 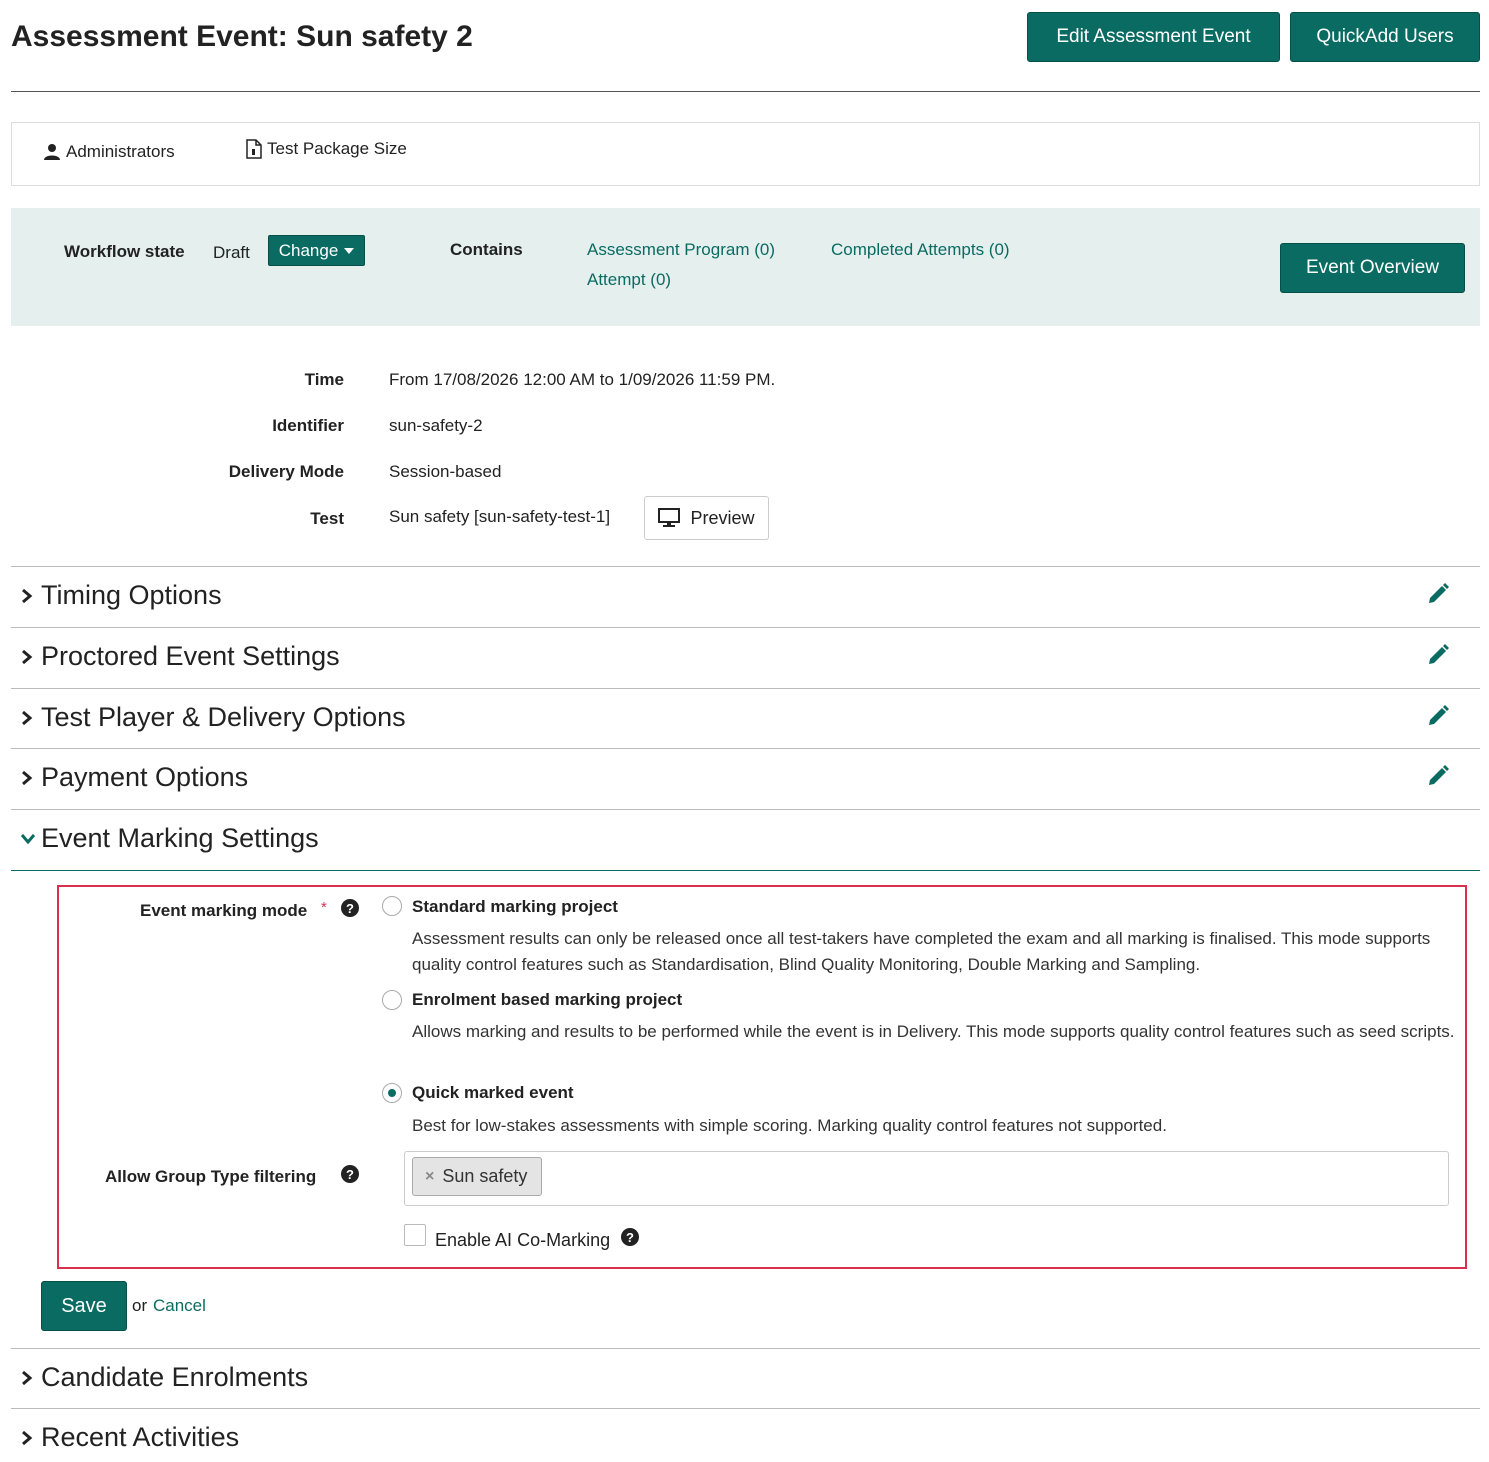 What do you see at coordinates (327, 518) in the screenshot?
I see `test-label: Test` at bounding box center [327, 518].